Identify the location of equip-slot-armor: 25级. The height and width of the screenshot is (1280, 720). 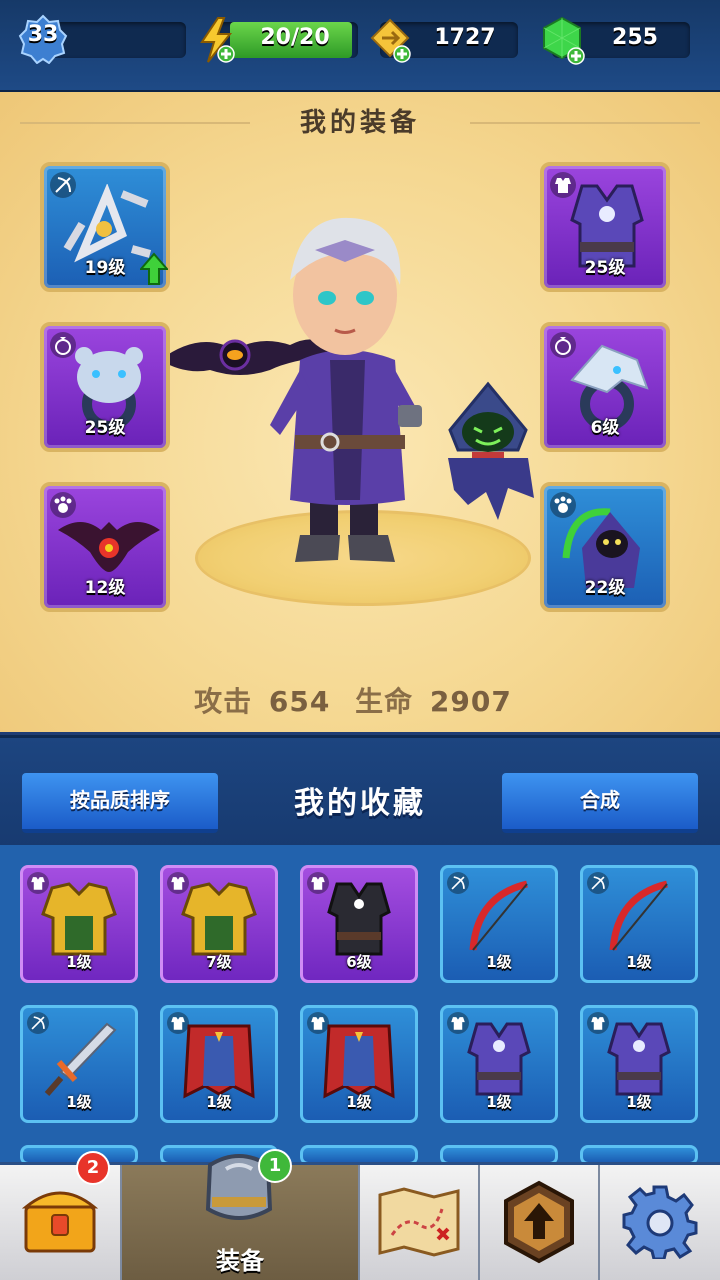
(605, 227).